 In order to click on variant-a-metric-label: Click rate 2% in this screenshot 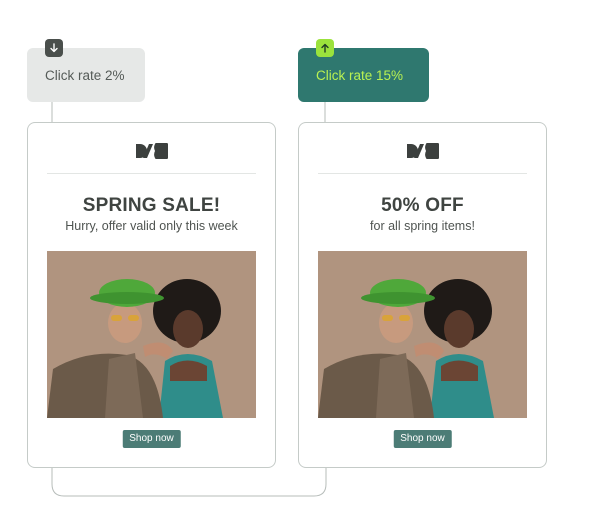, I will do `click(85, 75)`.